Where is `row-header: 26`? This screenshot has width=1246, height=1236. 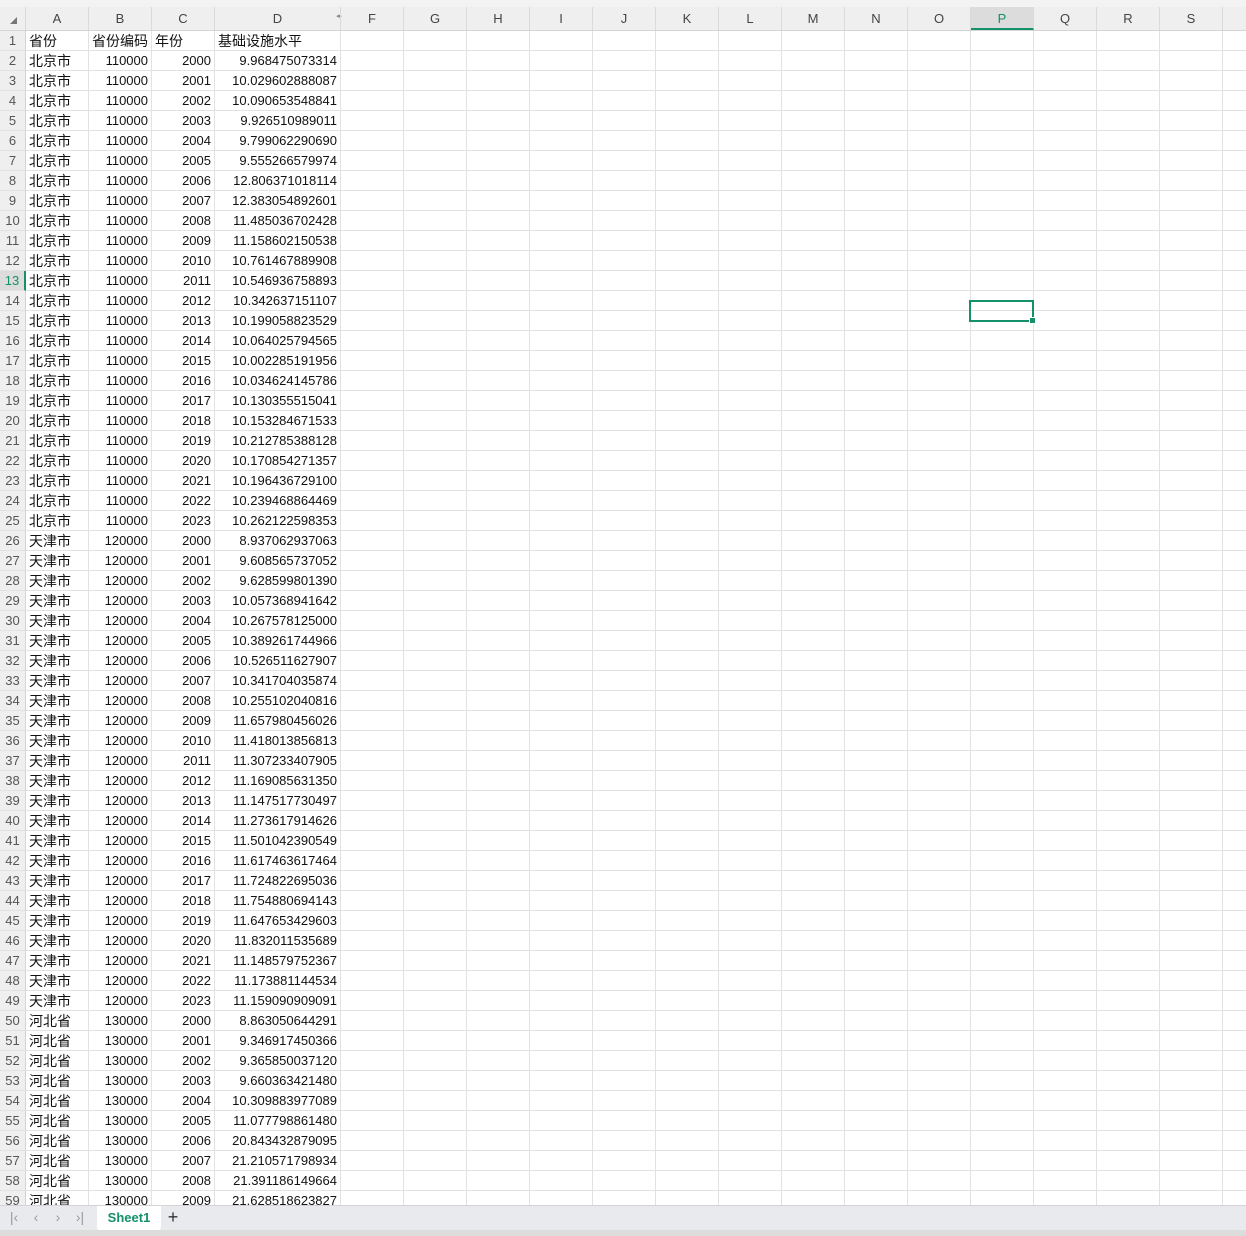
row-header: 26 is located at coordinates (13, 541).